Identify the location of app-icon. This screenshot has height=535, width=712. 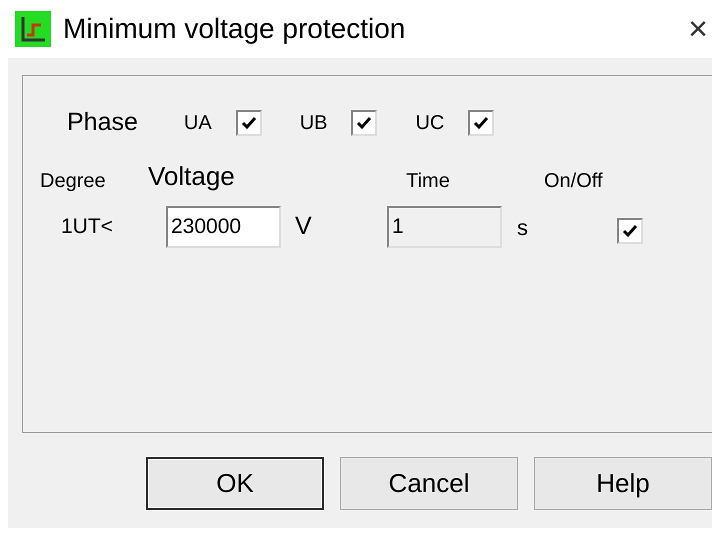
(33, 29).